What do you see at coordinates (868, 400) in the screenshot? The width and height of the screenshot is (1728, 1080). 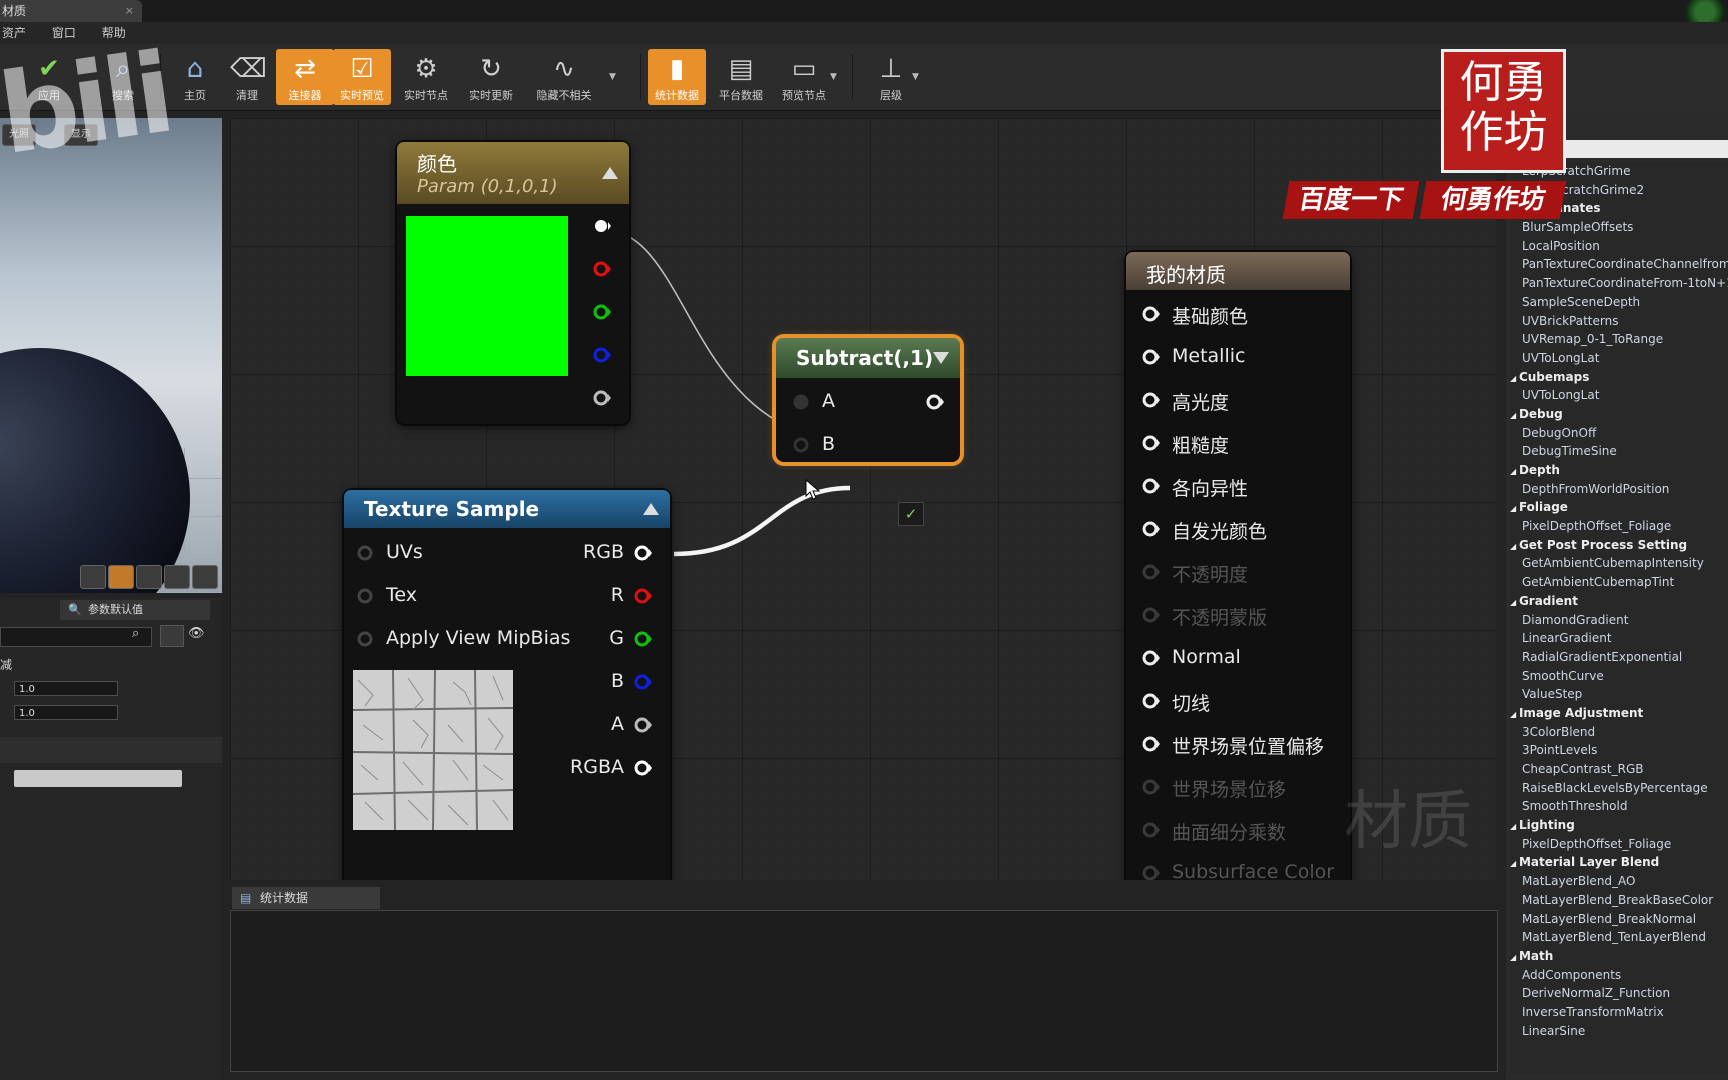 I see `subtract-node: Subtract(,1) A B` at bounding box center [868, 400].